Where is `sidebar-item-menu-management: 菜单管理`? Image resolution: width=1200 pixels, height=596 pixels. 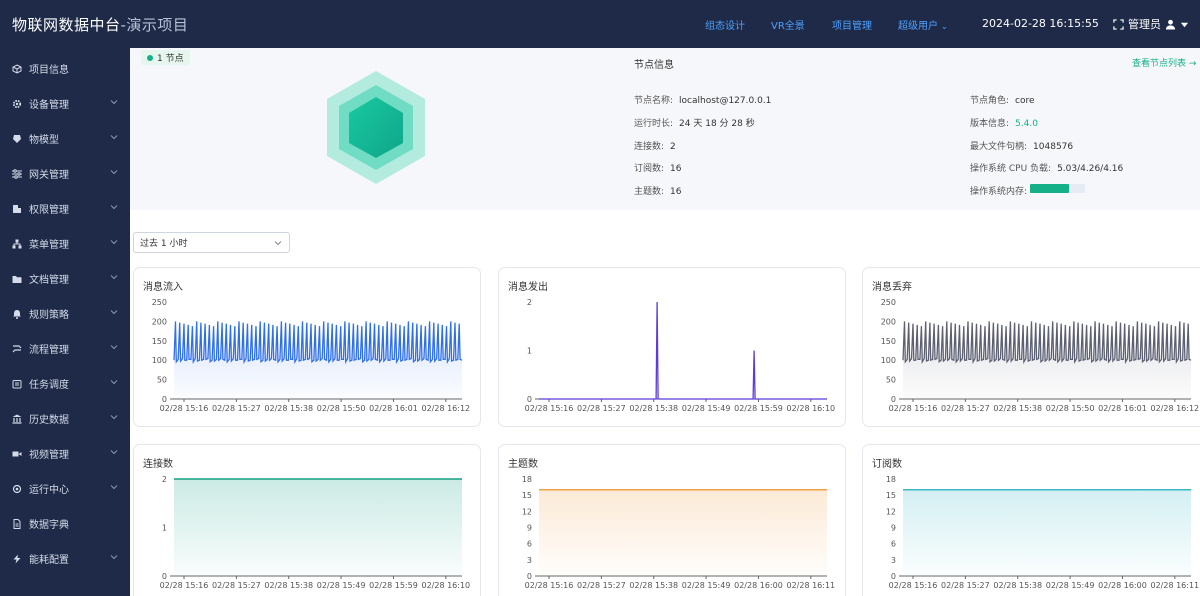
sidebar-item-menu-management: 菜单管理 is located at coordinates (65, 243).